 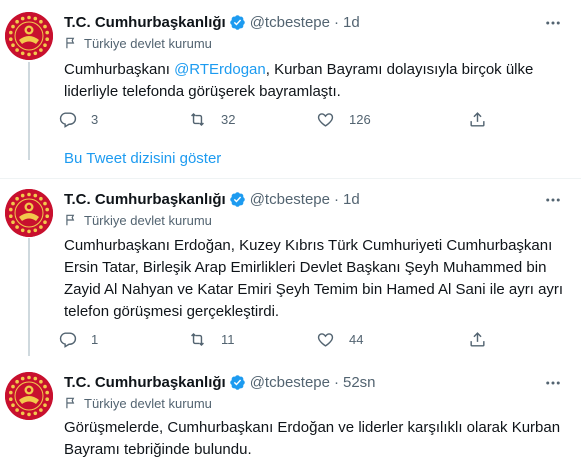 What do you see at coordinates (359, 382) in the screenshot?
I see `timestamp: 52sn` at bounding box center [359, 382].